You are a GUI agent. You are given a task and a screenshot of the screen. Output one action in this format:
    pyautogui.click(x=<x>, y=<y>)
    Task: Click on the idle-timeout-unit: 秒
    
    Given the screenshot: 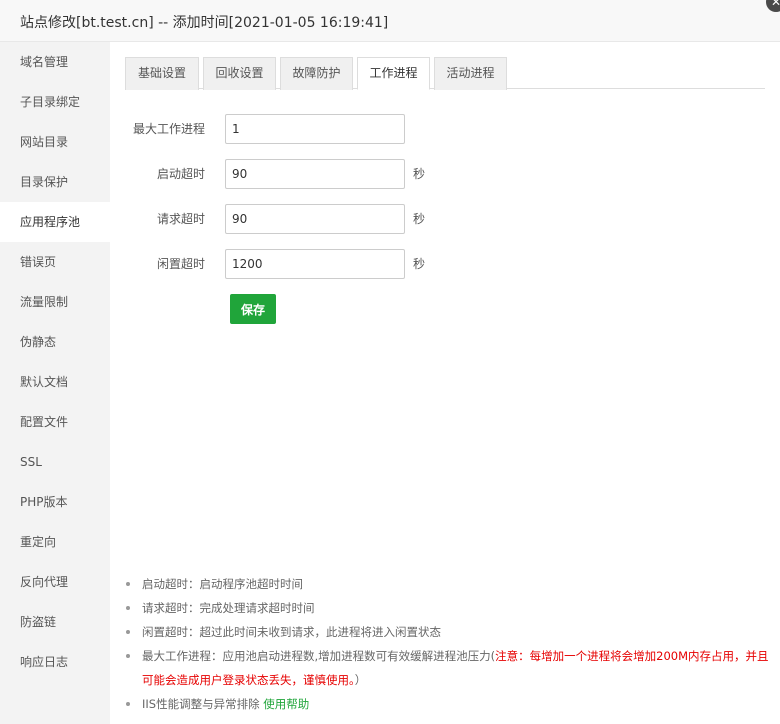 What is the action you would take?
    pyautogui.click(x=419, y=264)
    